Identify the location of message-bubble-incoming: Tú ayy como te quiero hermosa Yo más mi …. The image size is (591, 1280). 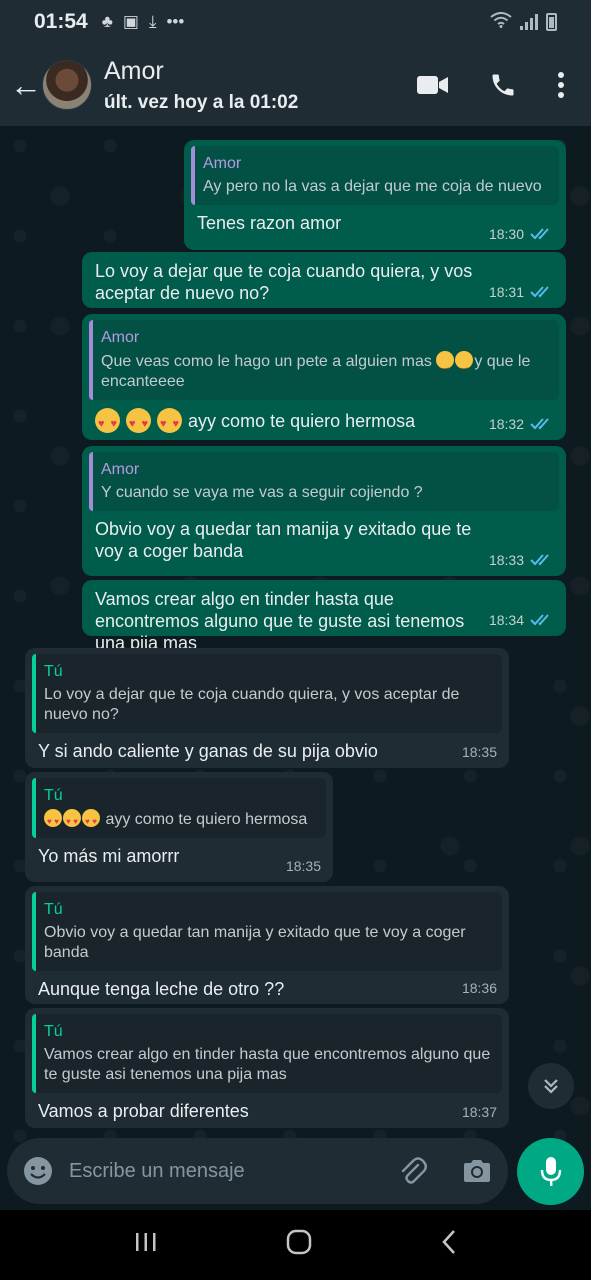
(179, 827).